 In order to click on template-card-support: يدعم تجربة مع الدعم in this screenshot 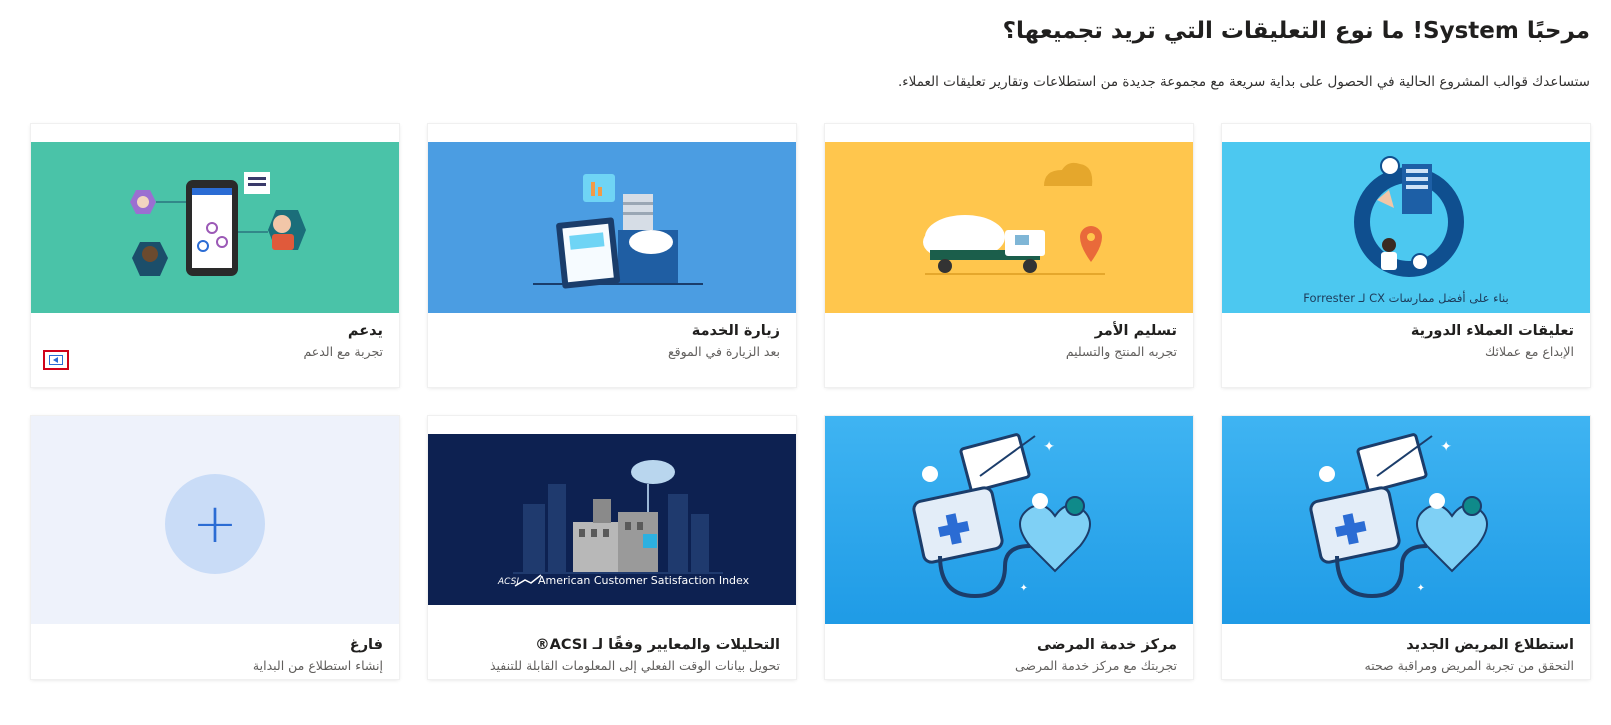, I will do `click(215, 255)`.